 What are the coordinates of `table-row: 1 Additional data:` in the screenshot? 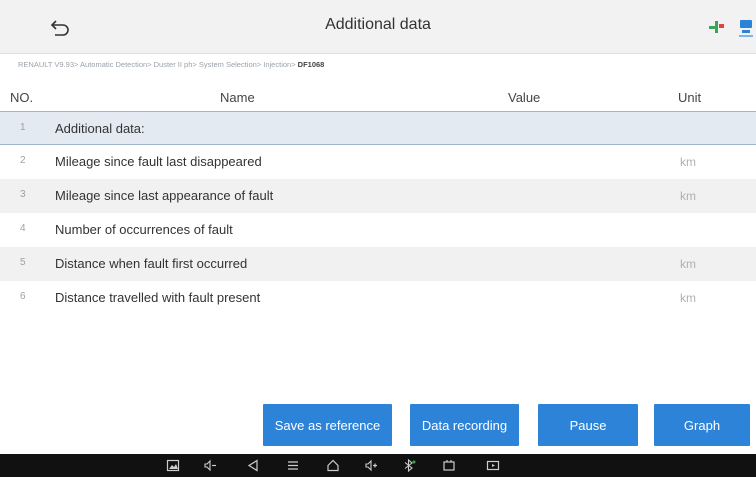 It's located at (378, 128).